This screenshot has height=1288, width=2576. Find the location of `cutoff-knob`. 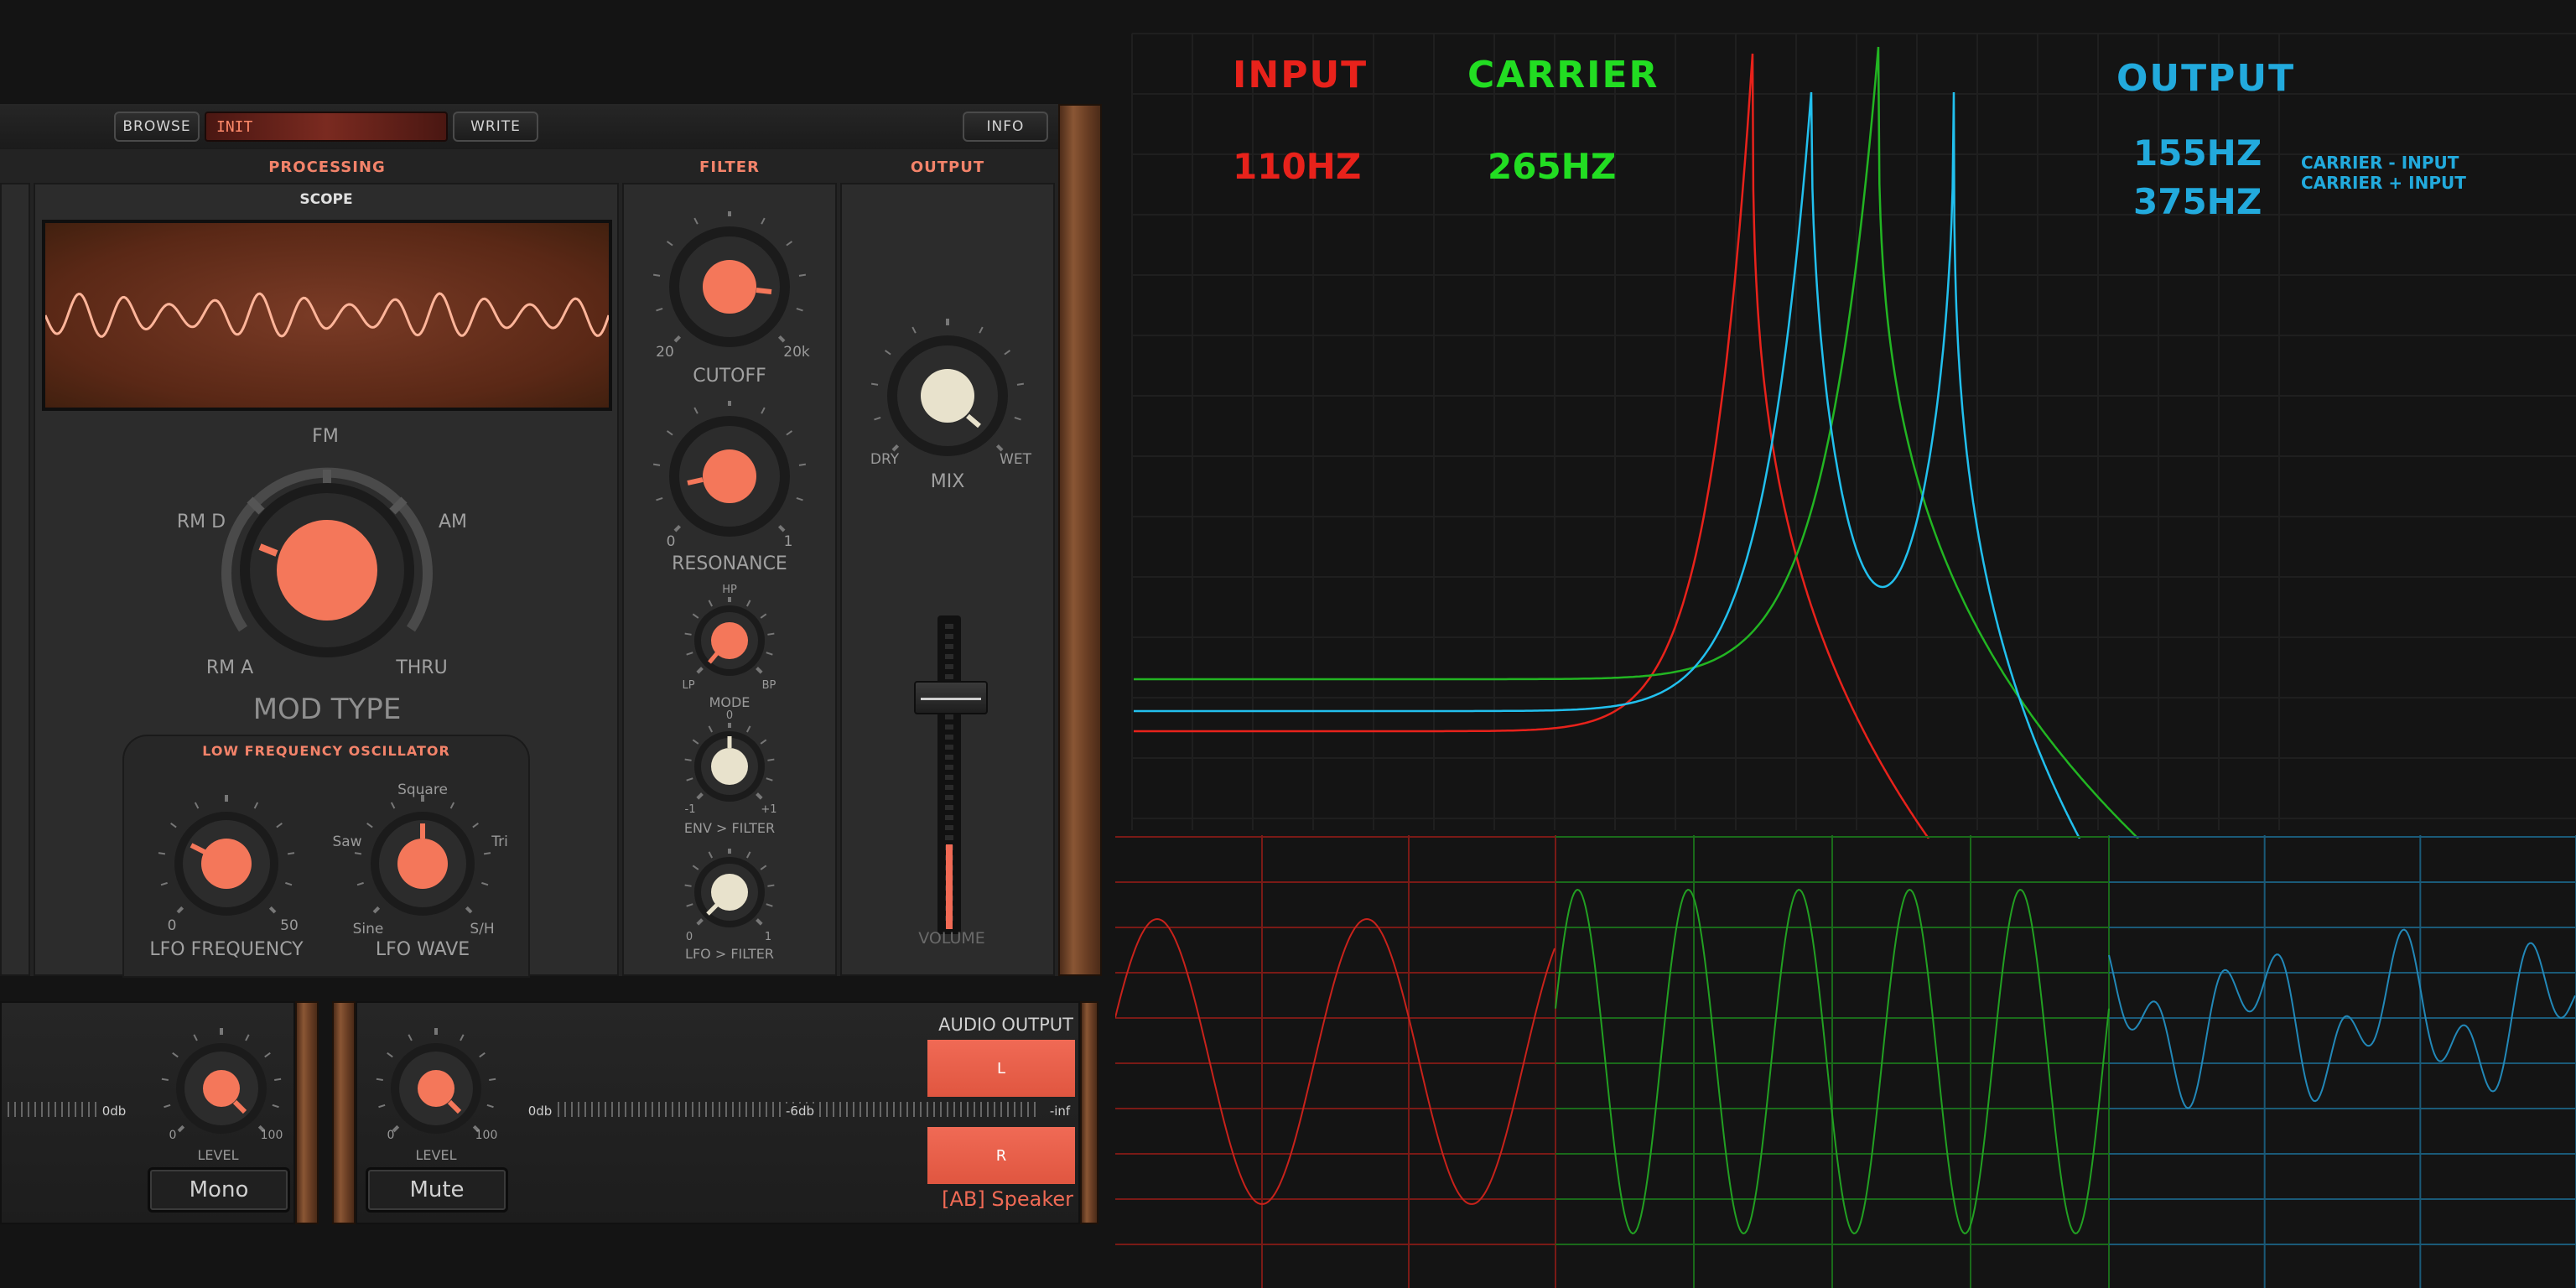

cutoff-knob is located at coordinates (729, 286).